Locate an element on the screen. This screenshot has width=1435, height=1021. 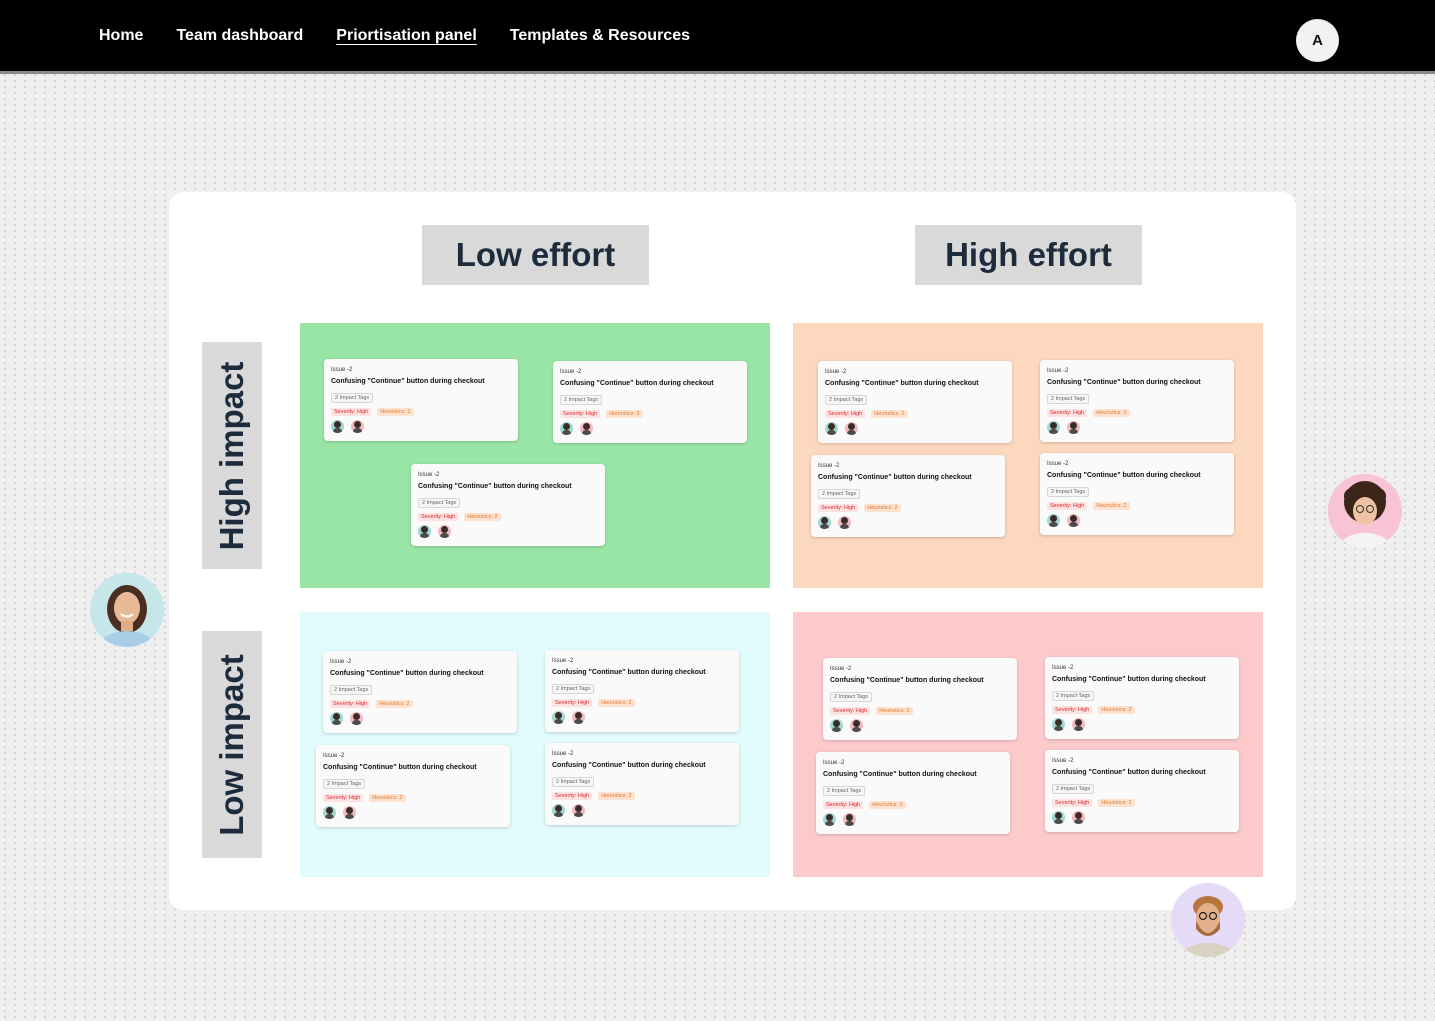
user-avatar-button: A is located at coordinates (1317, 40).